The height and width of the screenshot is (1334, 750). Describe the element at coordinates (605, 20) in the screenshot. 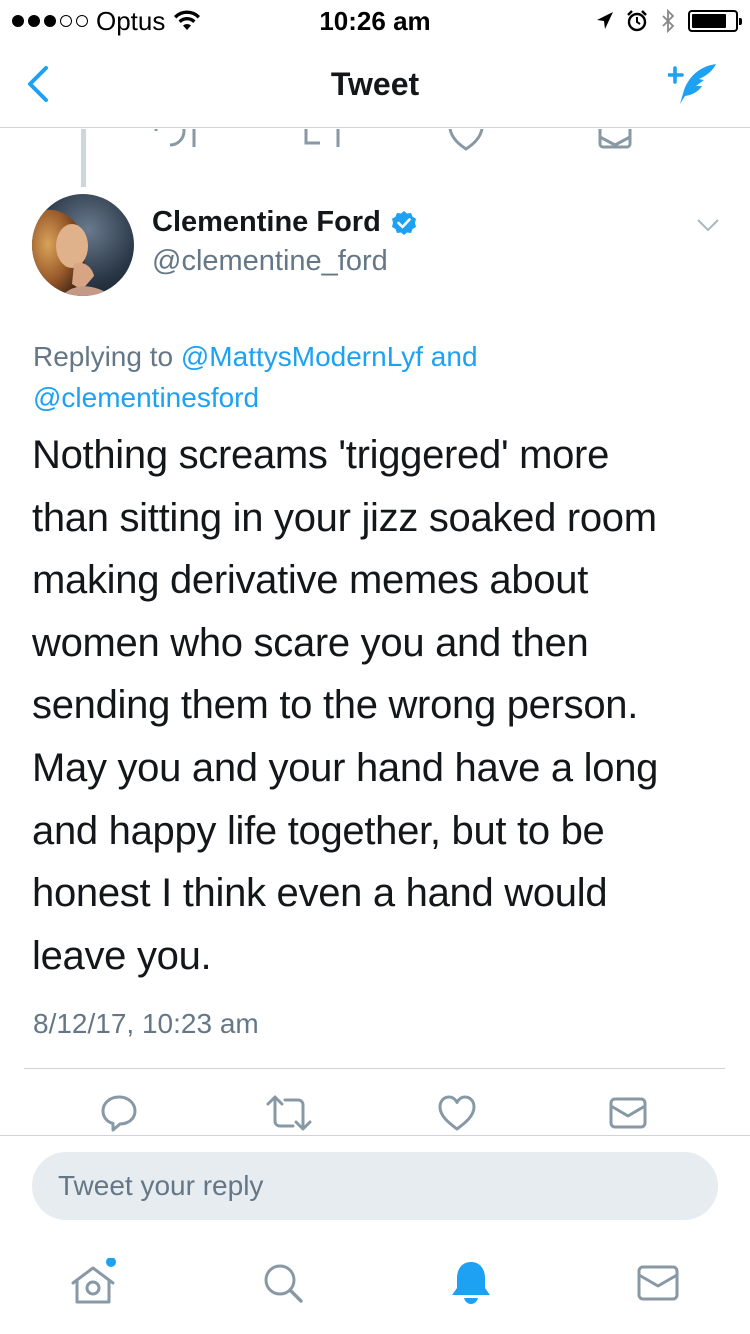

I see `location-arrow-icon` at that location.